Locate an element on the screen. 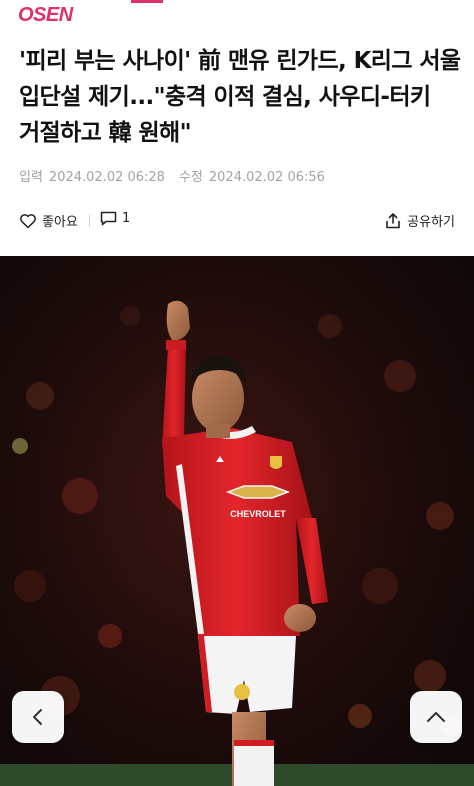 The height and width of the screenshot is (786, 474). osen-logo-icon: OSEN is located at coordinates (46, 14).